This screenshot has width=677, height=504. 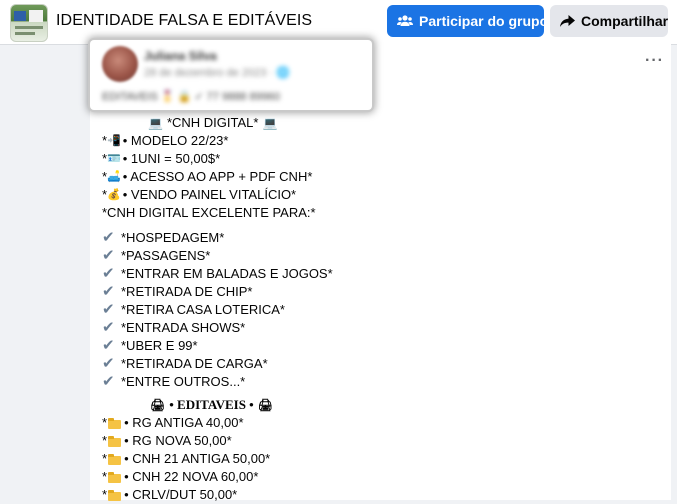 What do you see at coordinates (177, 291) in the screenshot?
I see `list-item: ✔ *RETIRADA DE CHIP*` at bounding box center [177, 291].